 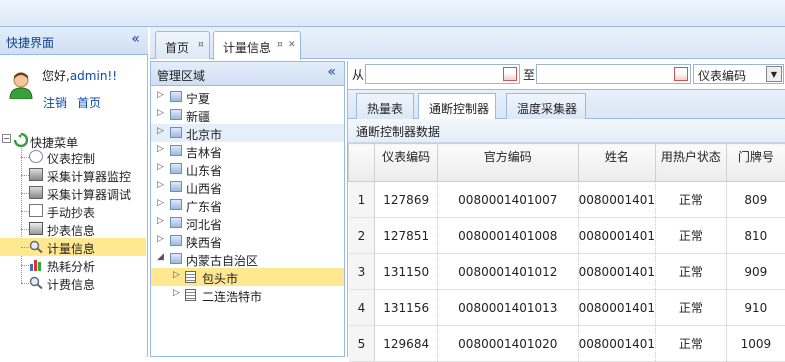 I want to click on column-header, so click(x=362, y=163).